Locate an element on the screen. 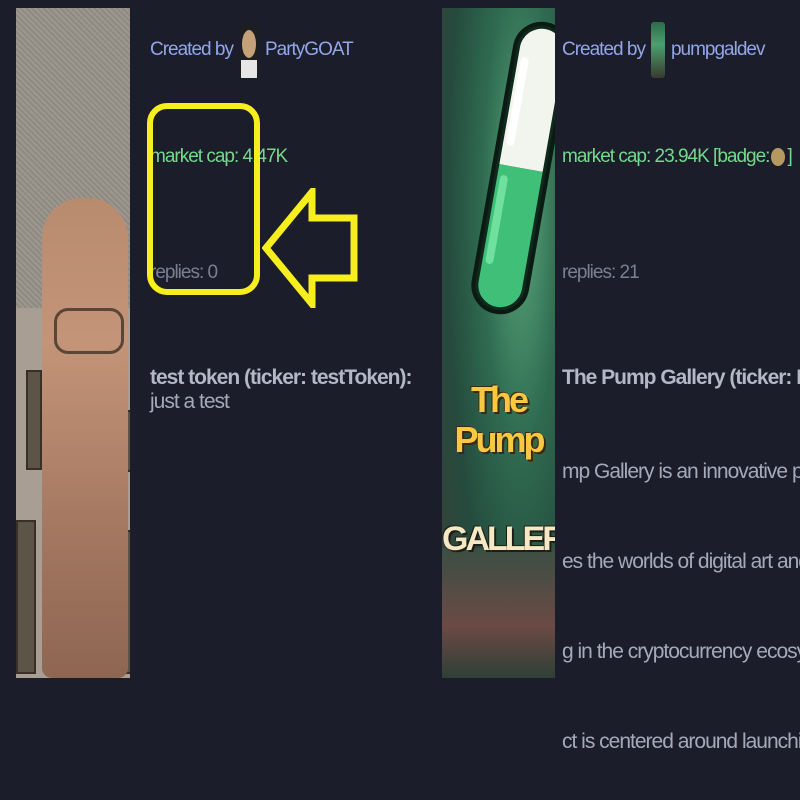 The width and height of the screenshot is (800, 800). created-by-row: Created by pumpgaldev is located at coordinates (681, 50).